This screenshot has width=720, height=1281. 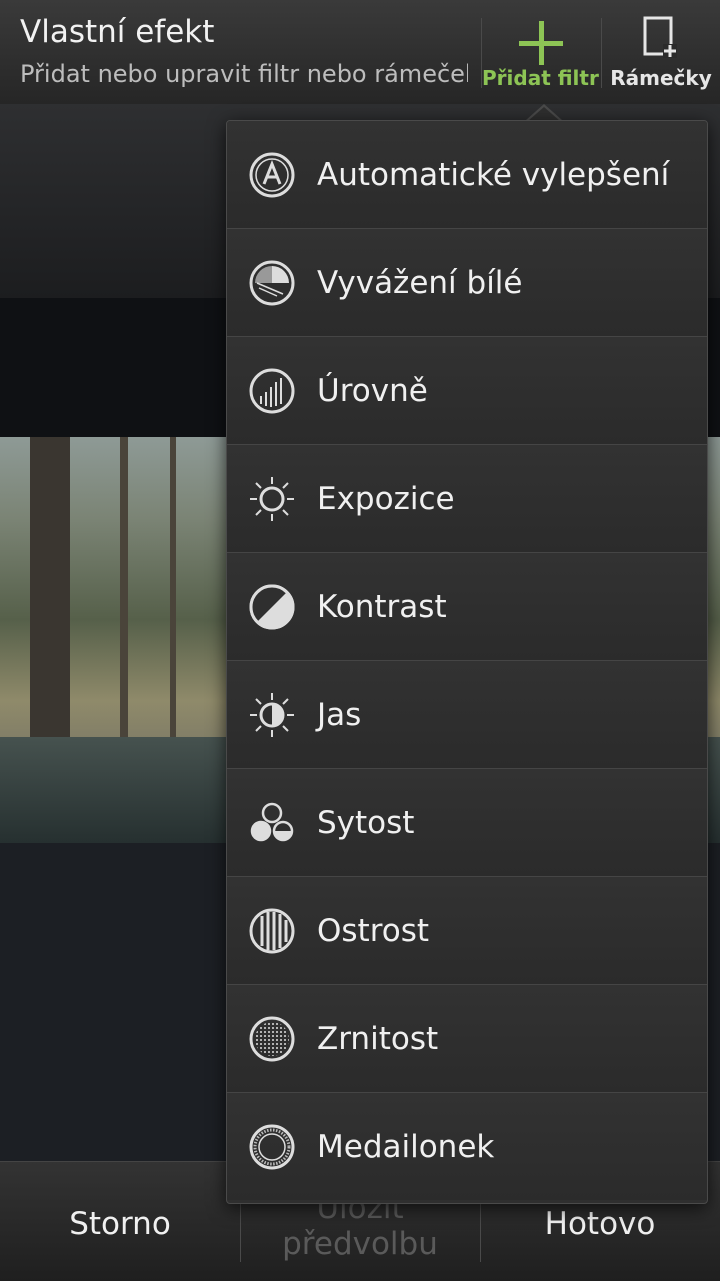 What do you see at coordinates (467, 499) in the screenshot?
I see `menu-item-exposure: Expozice` at bounding box center [467, 499].